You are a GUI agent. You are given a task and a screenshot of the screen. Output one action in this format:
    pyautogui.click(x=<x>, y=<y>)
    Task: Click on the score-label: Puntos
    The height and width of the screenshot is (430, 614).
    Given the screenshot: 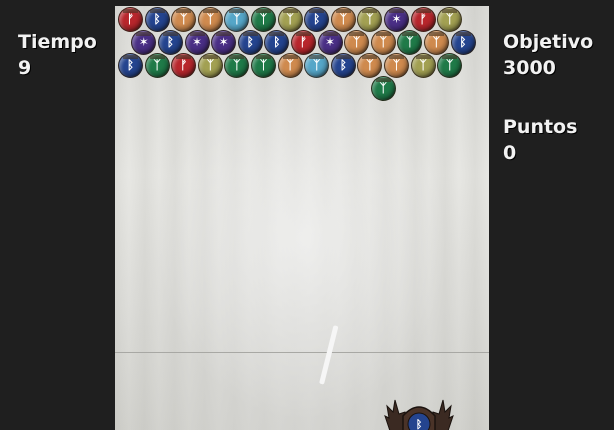 What is the action you would take?
    pyautogui.click(x=540, y=127)
    